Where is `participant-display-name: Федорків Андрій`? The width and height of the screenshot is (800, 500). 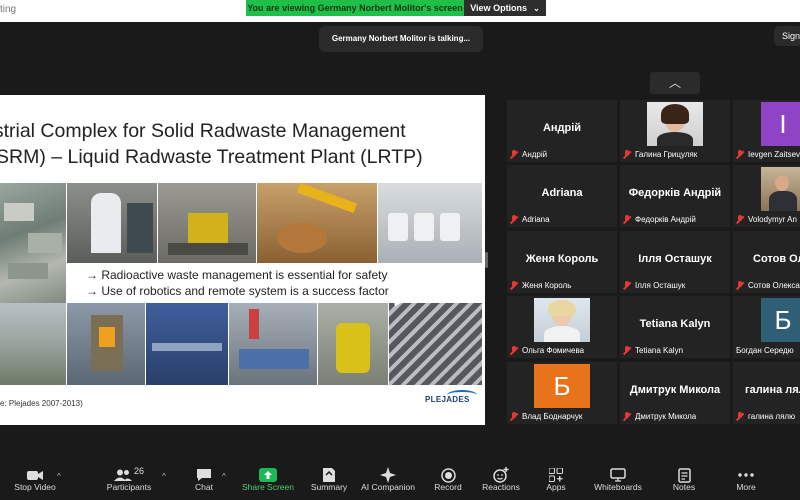
participant-display-name: Федорків Андрій is located at coordinates (675, 193).